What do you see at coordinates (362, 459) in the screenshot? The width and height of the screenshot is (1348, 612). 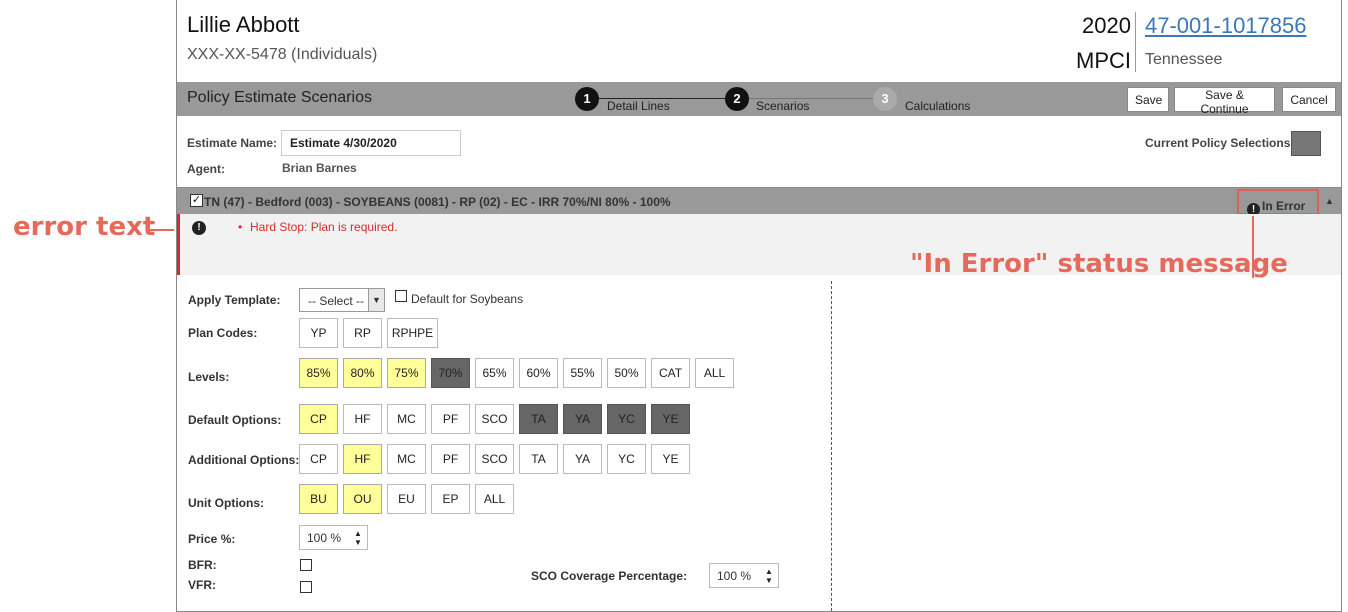 I see `additional-option-hf: HF` at bounding box center [362, 459].